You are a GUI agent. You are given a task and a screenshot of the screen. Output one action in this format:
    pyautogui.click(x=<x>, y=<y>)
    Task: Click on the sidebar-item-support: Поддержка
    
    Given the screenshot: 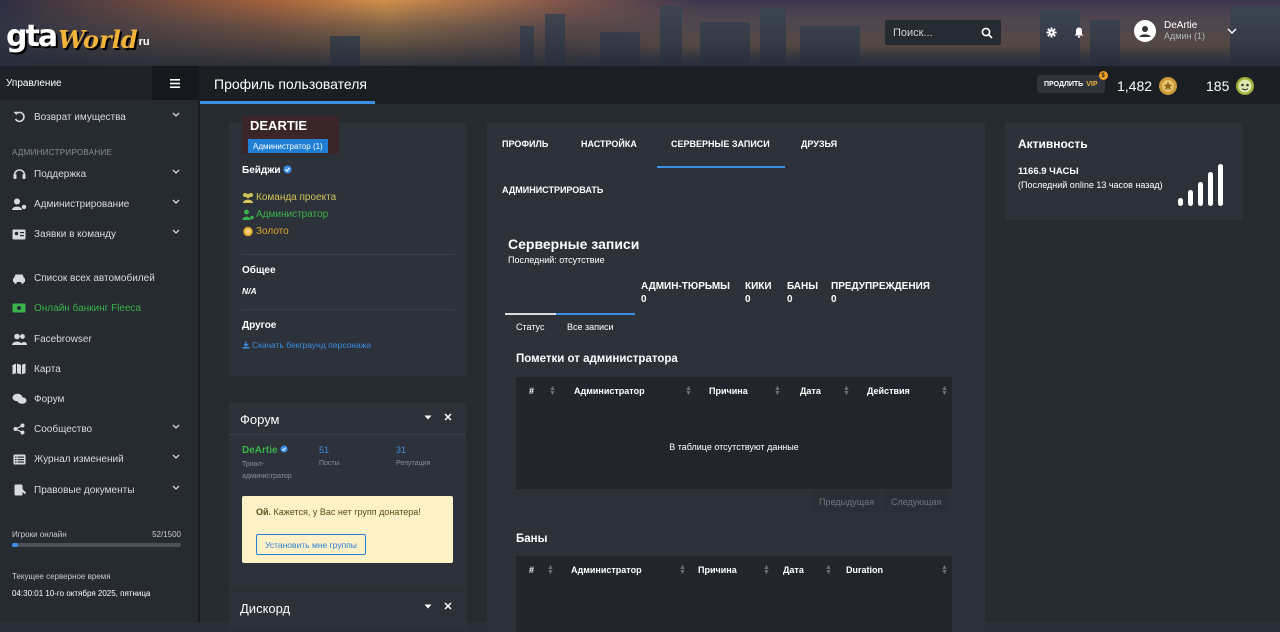 What is the action you would take?
    pyautogui.click(x=99, y=174)
    